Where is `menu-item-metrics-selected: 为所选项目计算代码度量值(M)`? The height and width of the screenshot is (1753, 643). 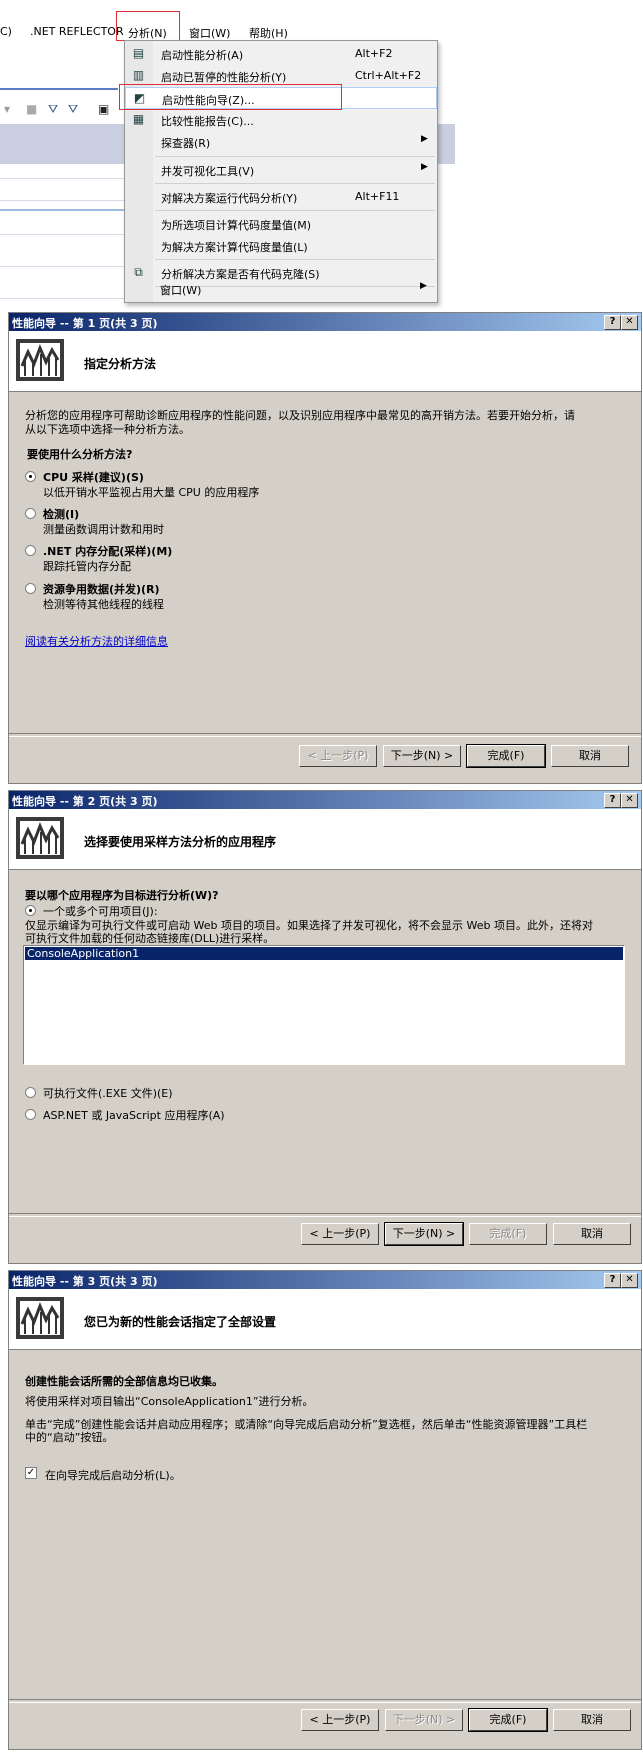 menu-item-metrics-selected: 为所选项目计算代码度量值(M) is located at coordinates (281, 224).